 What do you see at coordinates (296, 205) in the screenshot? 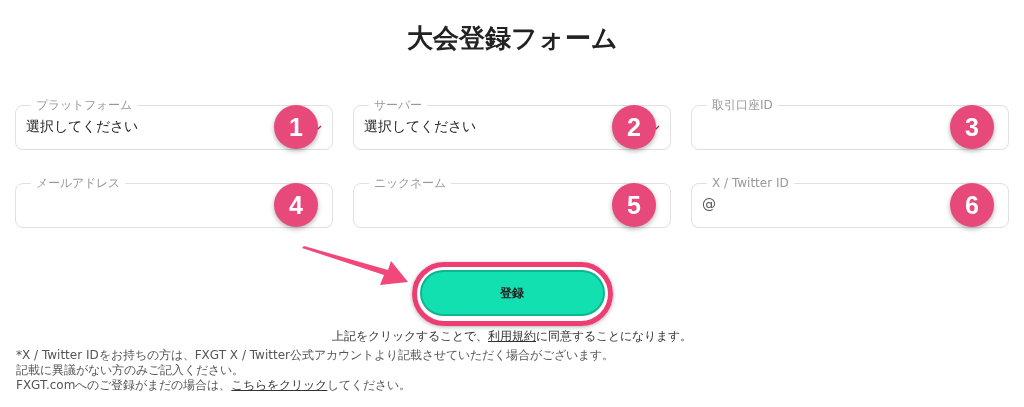
I see `number-badge: 4` at bounding box center [296, 205].